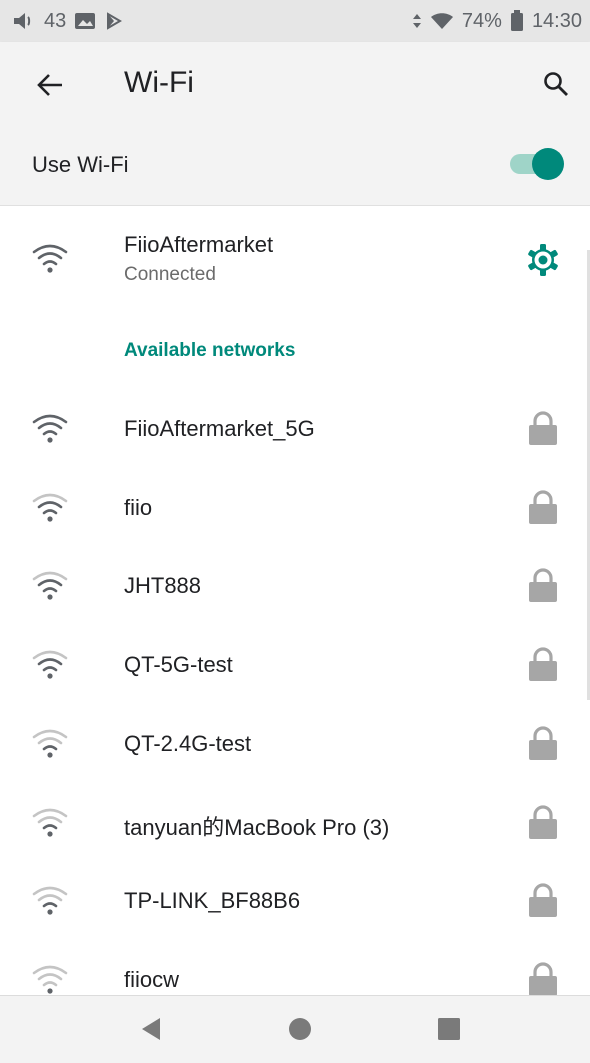 This screenshot has height=1063, width=590. I want to click on back-button, so click(50, 85).